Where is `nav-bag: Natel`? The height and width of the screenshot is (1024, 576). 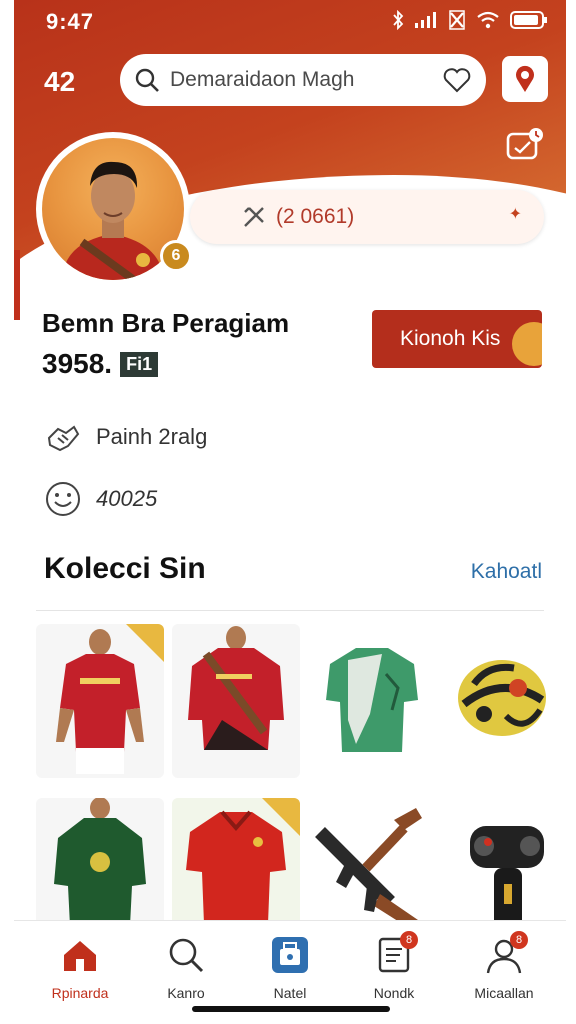 nav-bag: Natel is located at coordinates (290, 968).